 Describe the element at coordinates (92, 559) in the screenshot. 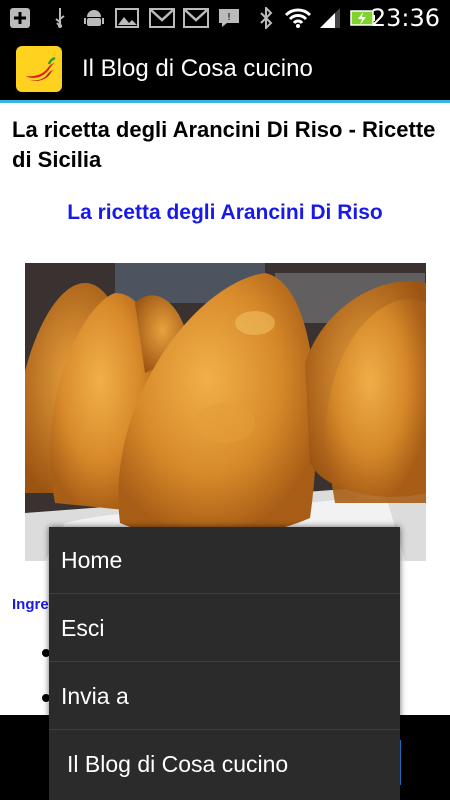

I see `menu-item-label: Home` at that location.